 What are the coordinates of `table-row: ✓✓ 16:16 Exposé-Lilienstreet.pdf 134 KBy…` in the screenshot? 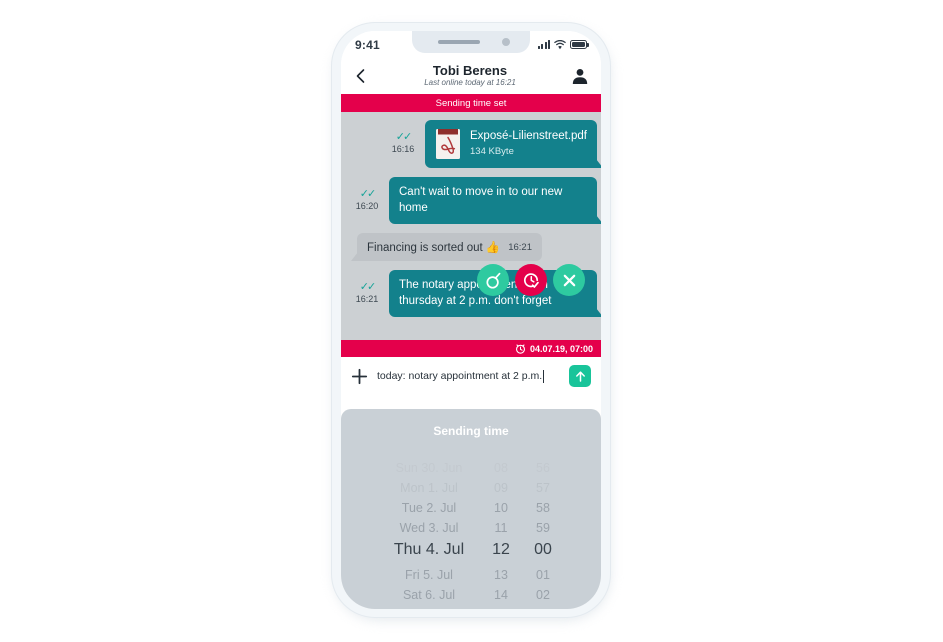 It's located at (471, 144).